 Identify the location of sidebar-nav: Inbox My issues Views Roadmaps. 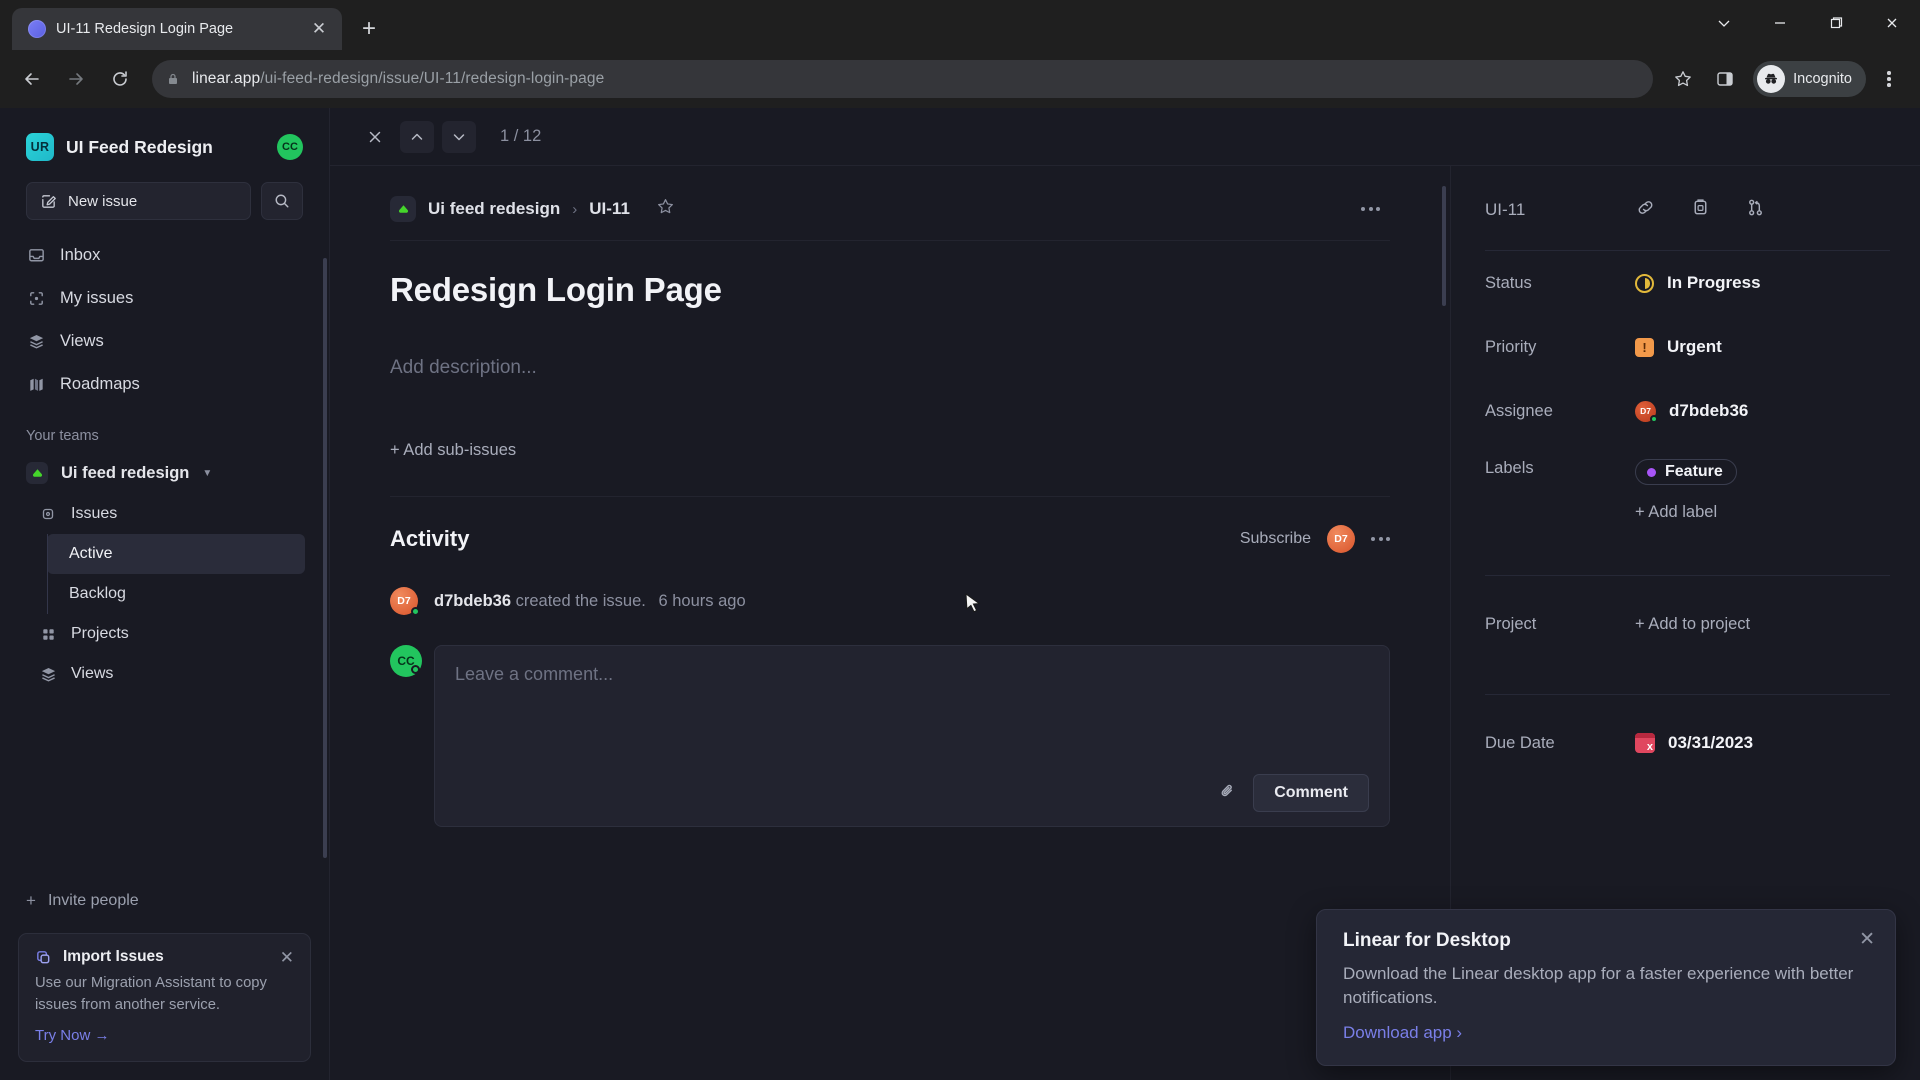
(164, 313).